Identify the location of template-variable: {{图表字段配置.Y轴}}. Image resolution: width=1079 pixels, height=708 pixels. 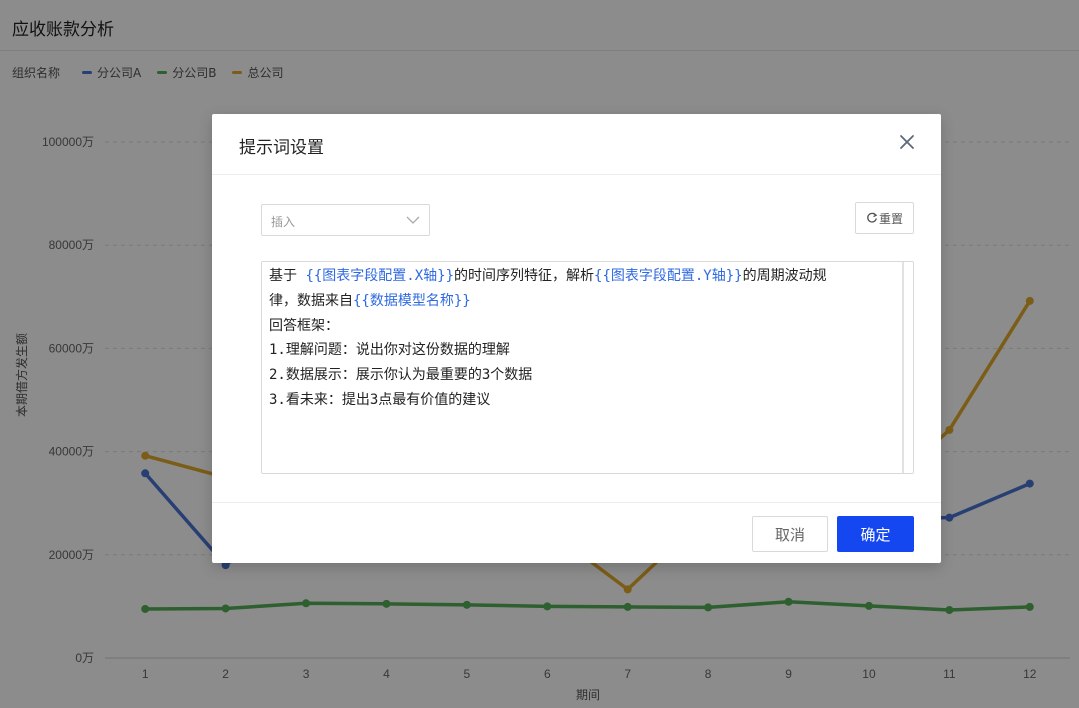
(668, 276).